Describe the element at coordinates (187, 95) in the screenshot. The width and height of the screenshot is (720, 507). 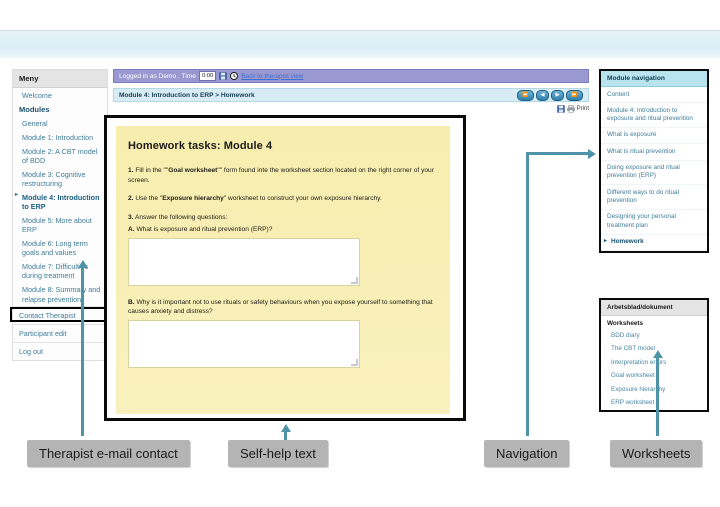
I see `breadcrumb-text: Module 4: Introduction to ERP > Homework` at that location.